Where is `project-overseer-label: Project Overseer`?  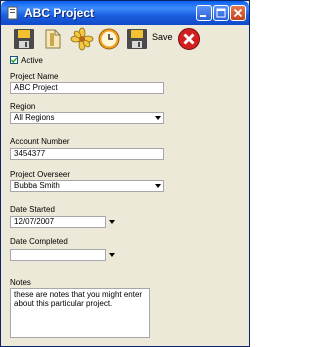 project-overseer-label: Project Overseer is located at coordinates (40, 174).